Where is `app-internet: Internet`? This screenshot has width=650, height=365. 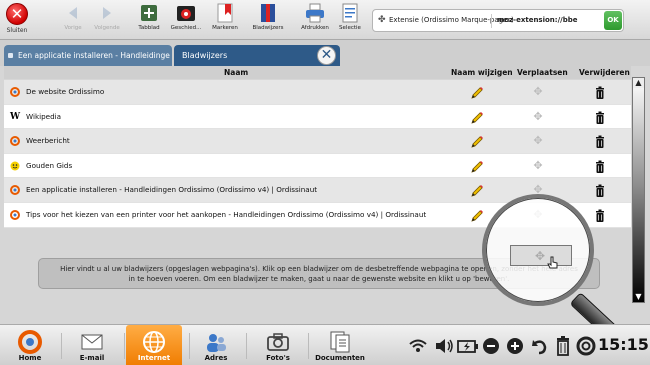 app-internet: Internet is located at coordinates (154, 345).